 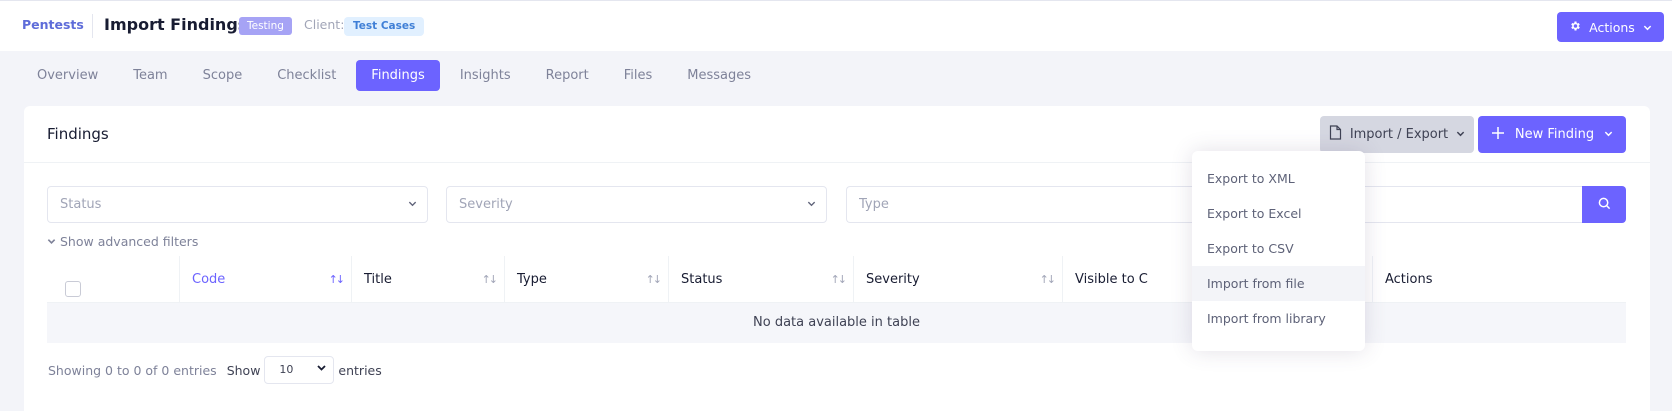 I want to click on tab-team: Team, so click(x=150, y=75).